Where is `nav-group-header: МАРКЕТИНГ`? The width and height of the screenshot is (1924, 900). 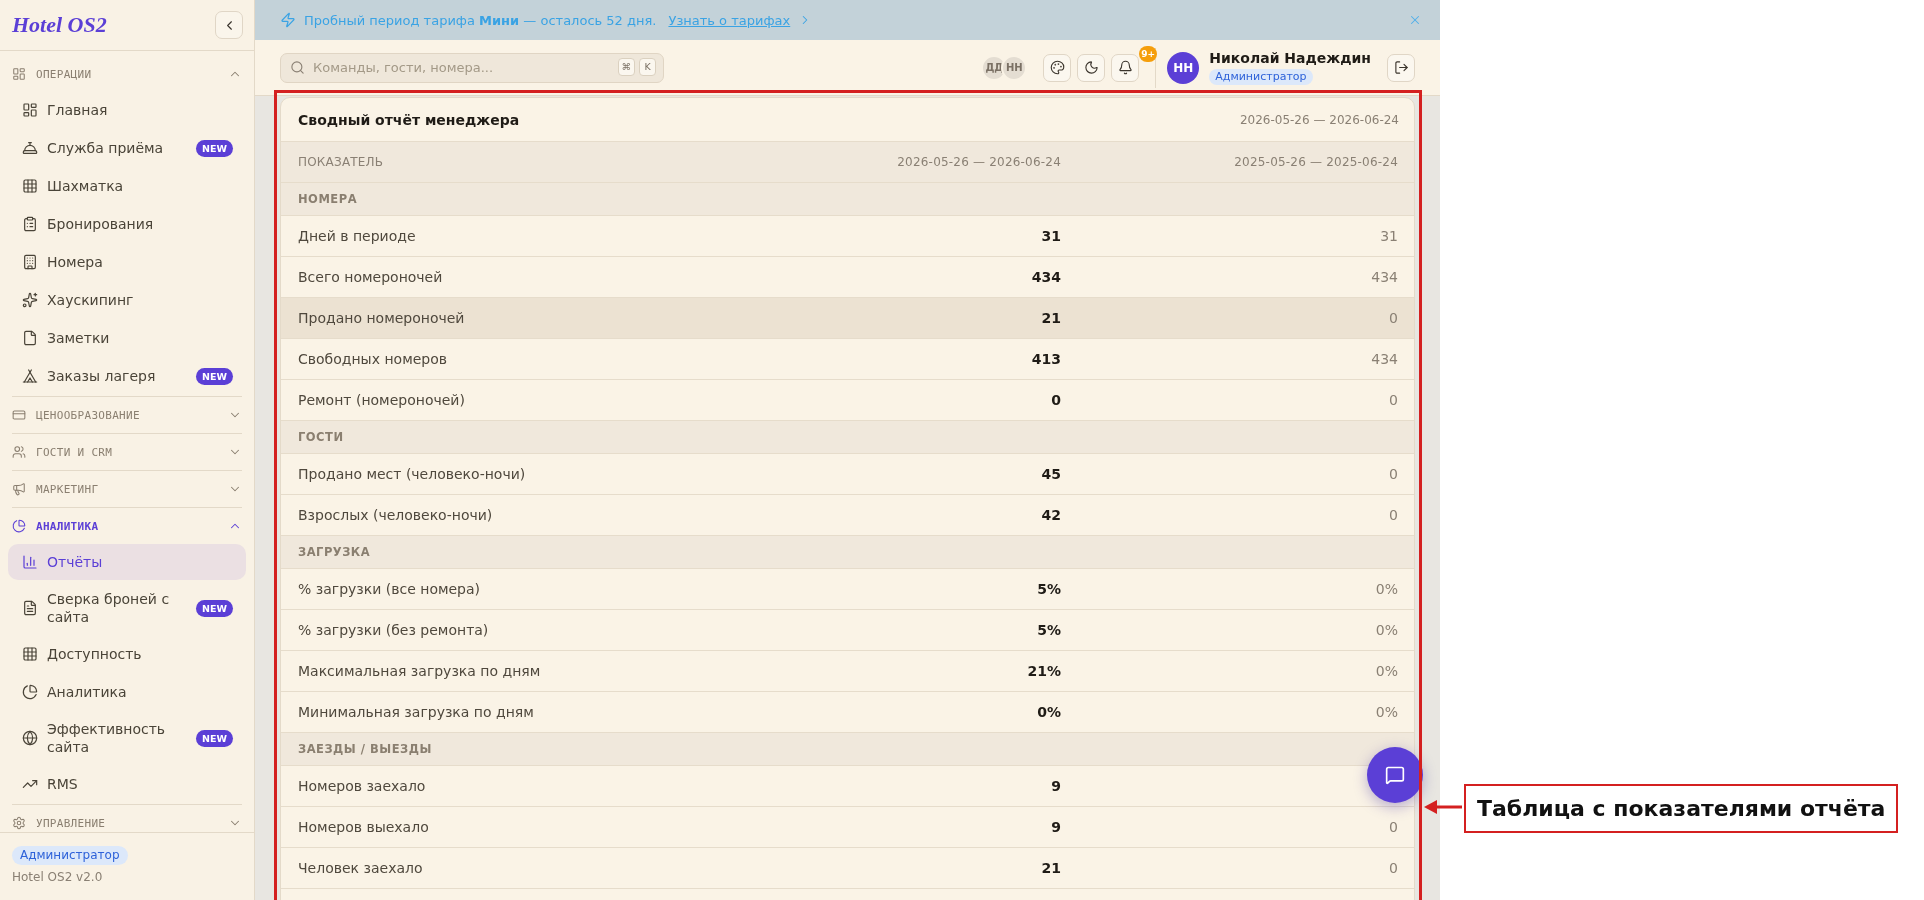
nav-group-header: МАРКЕТИНГ is located at coordinates (127, 489).